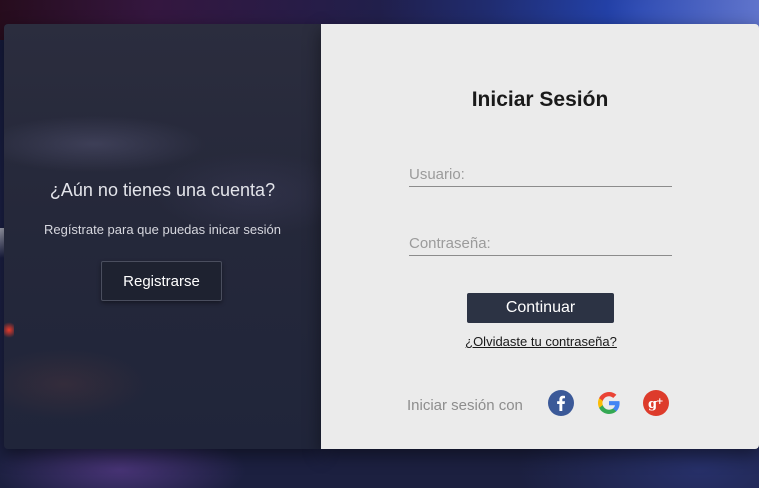 This screenshot has height=488, width=759. What do you see at coordinates (540, 308) in the screenshot?
I see `continue-button: Continuar` at bounding box center [540, 308].